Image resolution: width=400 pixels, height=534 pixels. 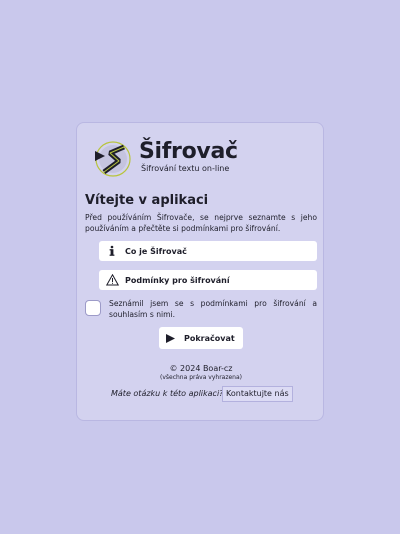 I want to click on app-title: Šifrovač, so click(x=188, y=151).